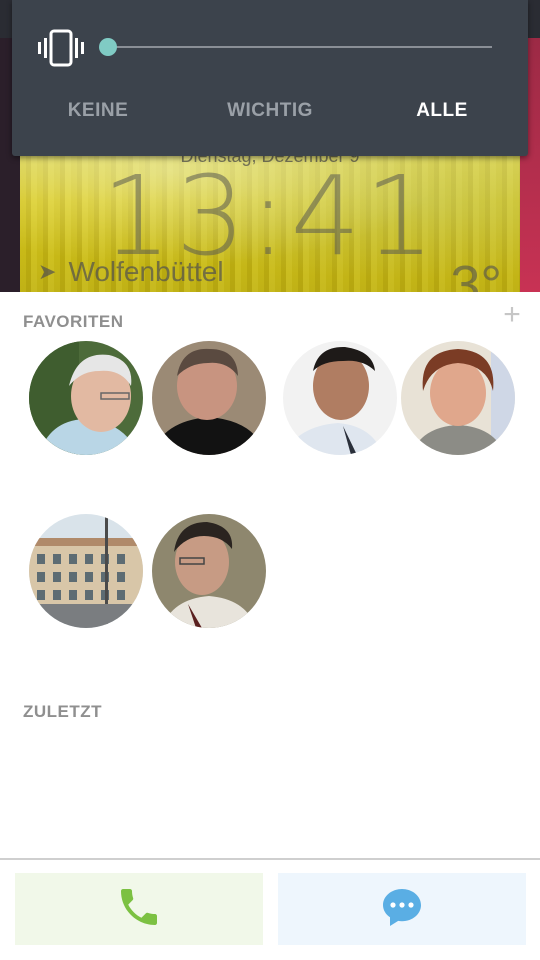 The image size is (540, 960). What do you see at coordinates (146, 271) in the screenshot?
I see `location-name: Wolfenbüttel` at bounding box center [146, 271].